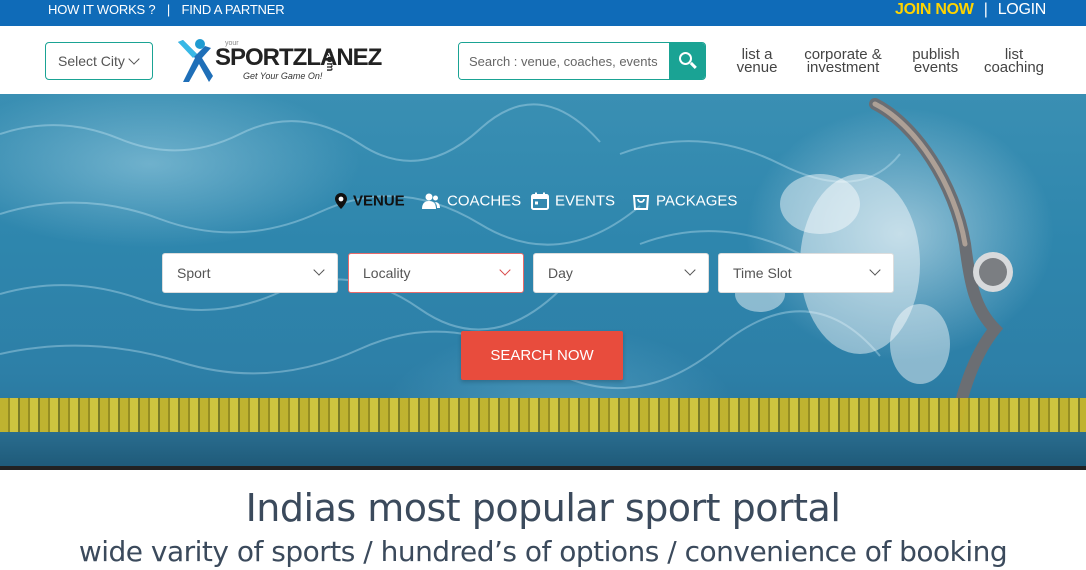 Image resolution: width=1086 pixels, height=570 pixels. What do you see at coordinates (298, 57) in the screenshot?
I see `logo-wordmark: SPORTZLANEZ` at bounding box center [298, 57].